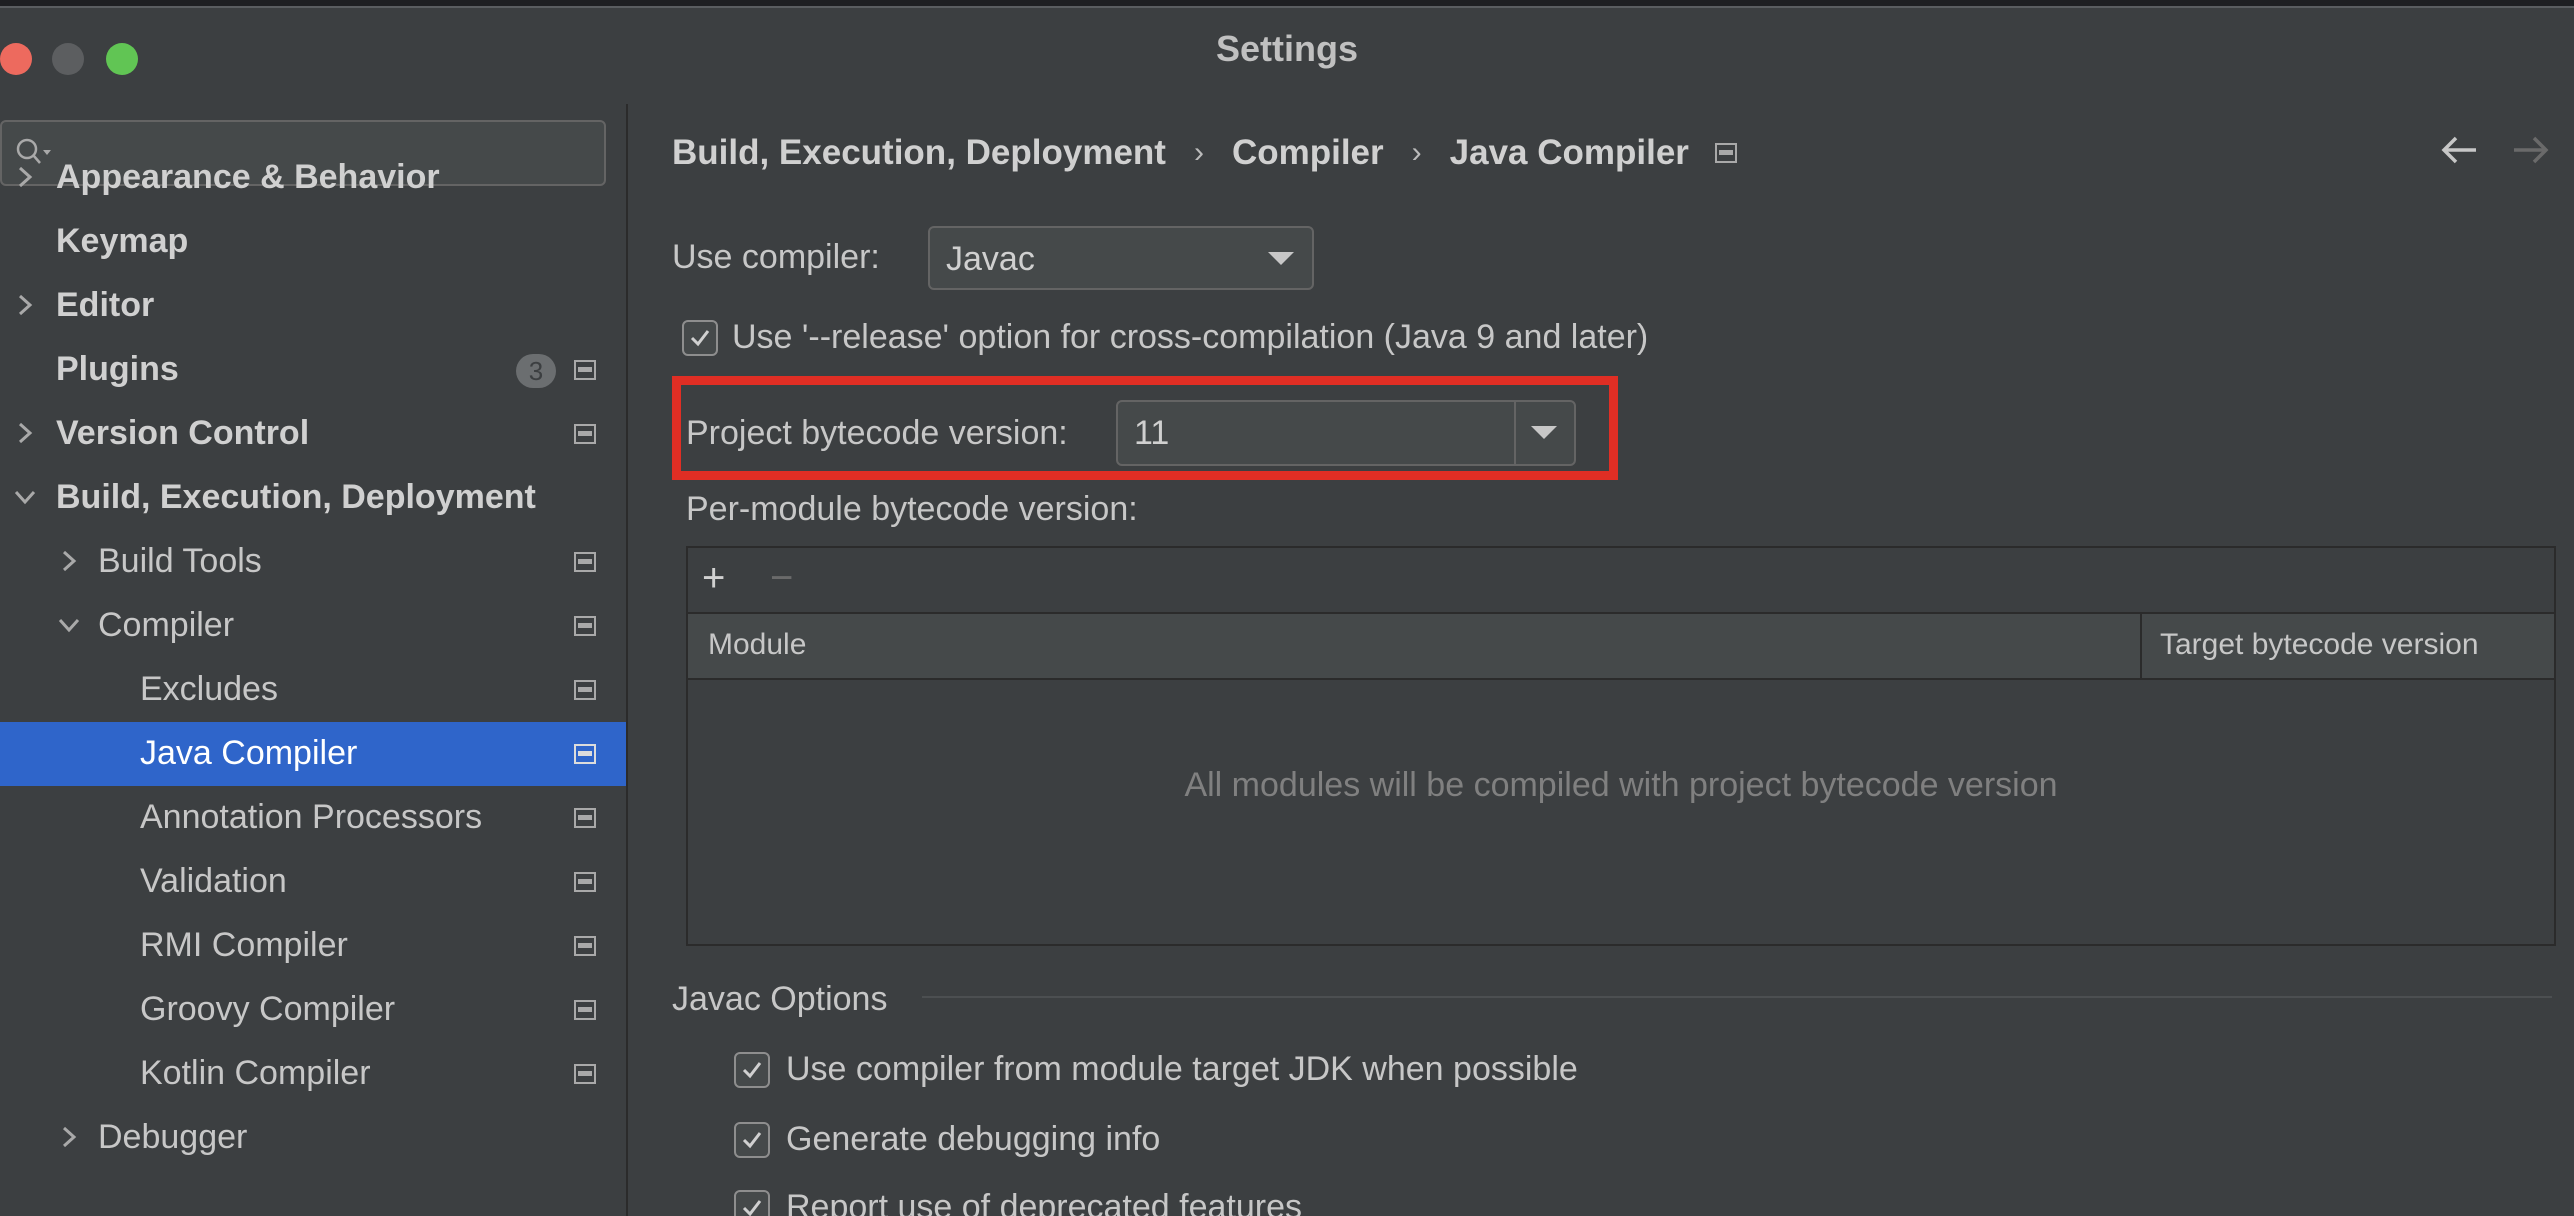  Describe the element at coordinates (249, 753) in the screenshot. I see `sidebar-item-label: Java Compiler` at that location.